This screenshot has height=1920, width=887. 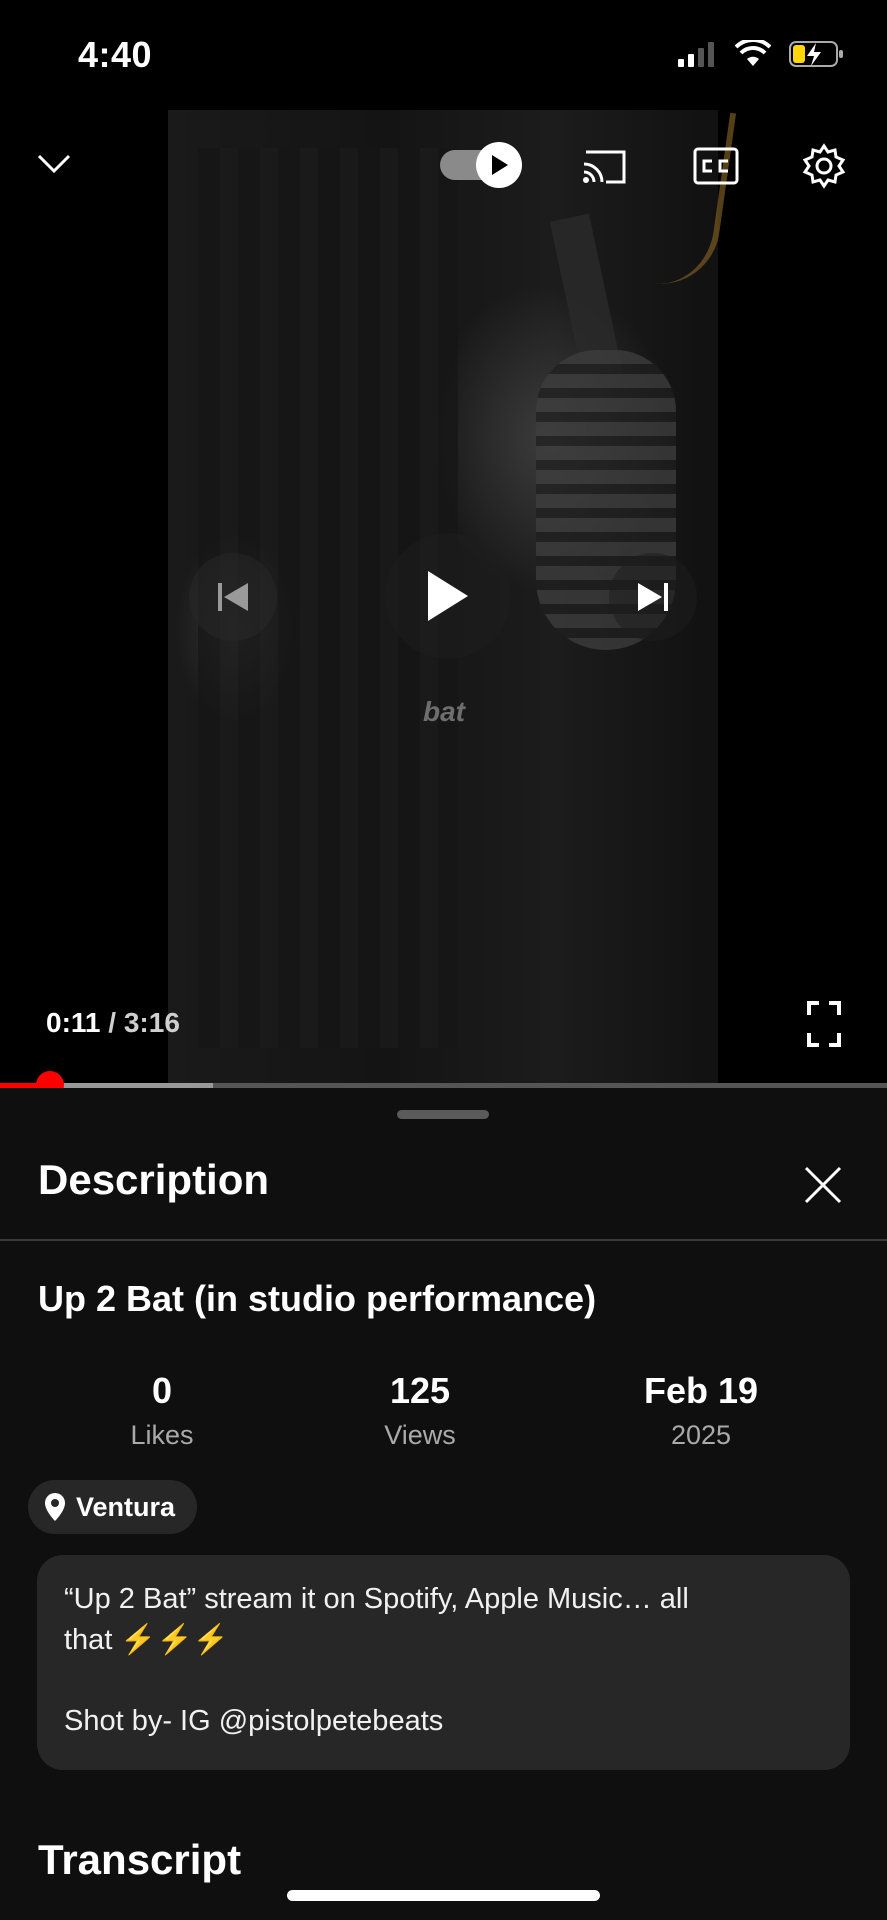 I want to click on views-count: 125, so click(x=420, y=1390).